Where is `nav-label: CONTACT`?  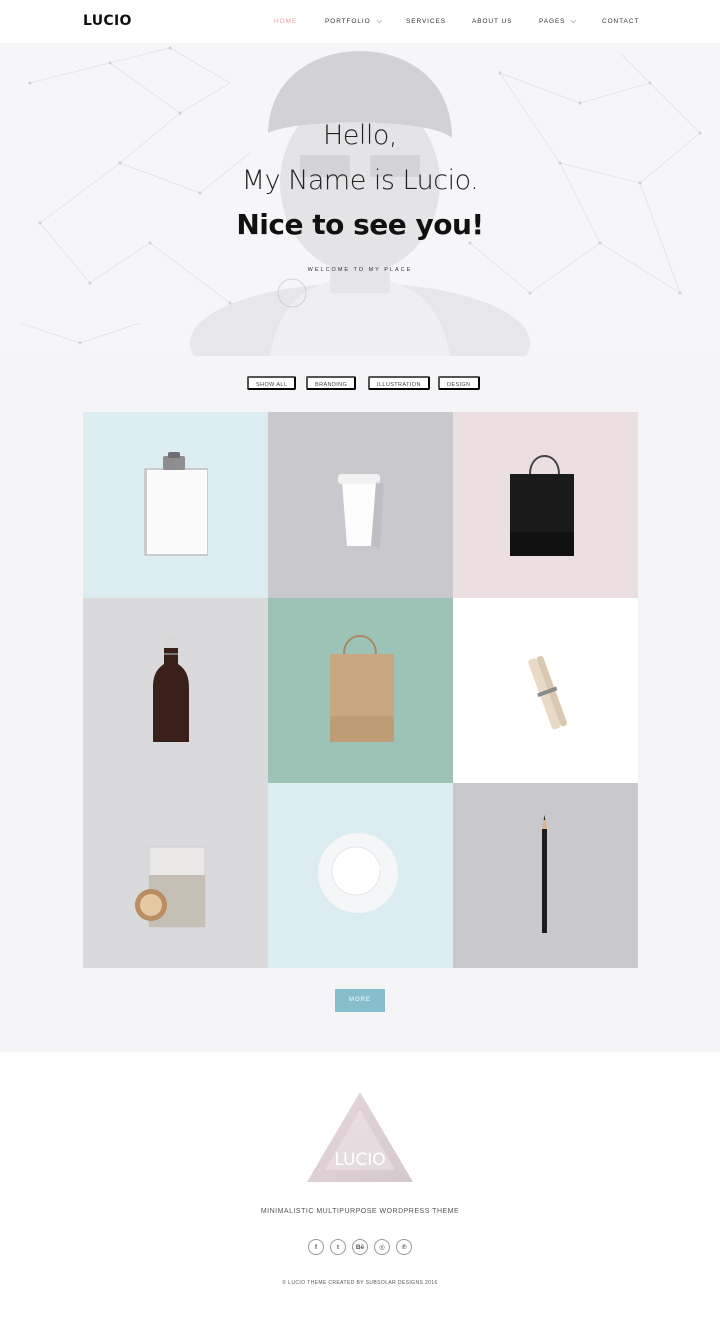 nav-label: CONTACT is located at coordinates (621, 21).